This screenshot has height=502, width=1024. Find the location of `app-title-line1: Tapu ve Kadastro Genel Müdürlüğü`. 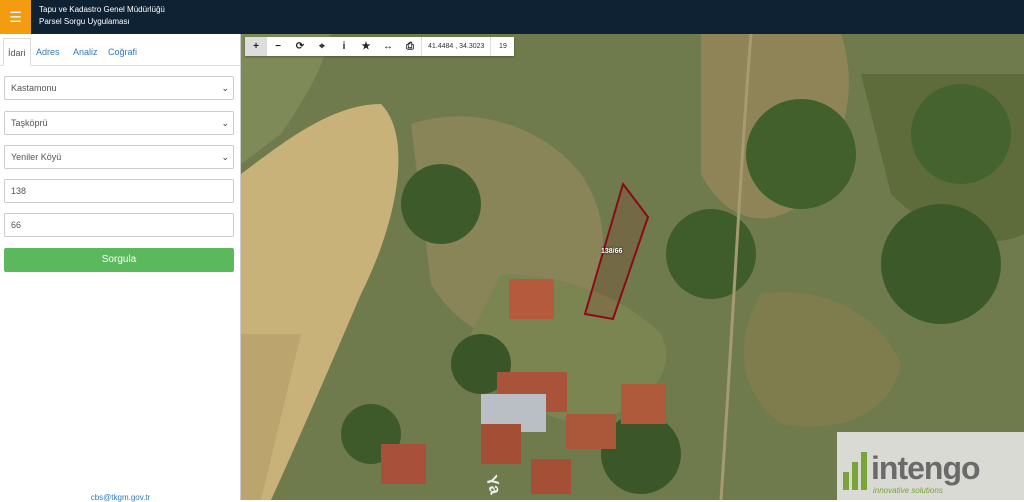

app-title-line1: Tapu ve Kadastro Genel Müdürlüğü is located at coordinates (102, 9).